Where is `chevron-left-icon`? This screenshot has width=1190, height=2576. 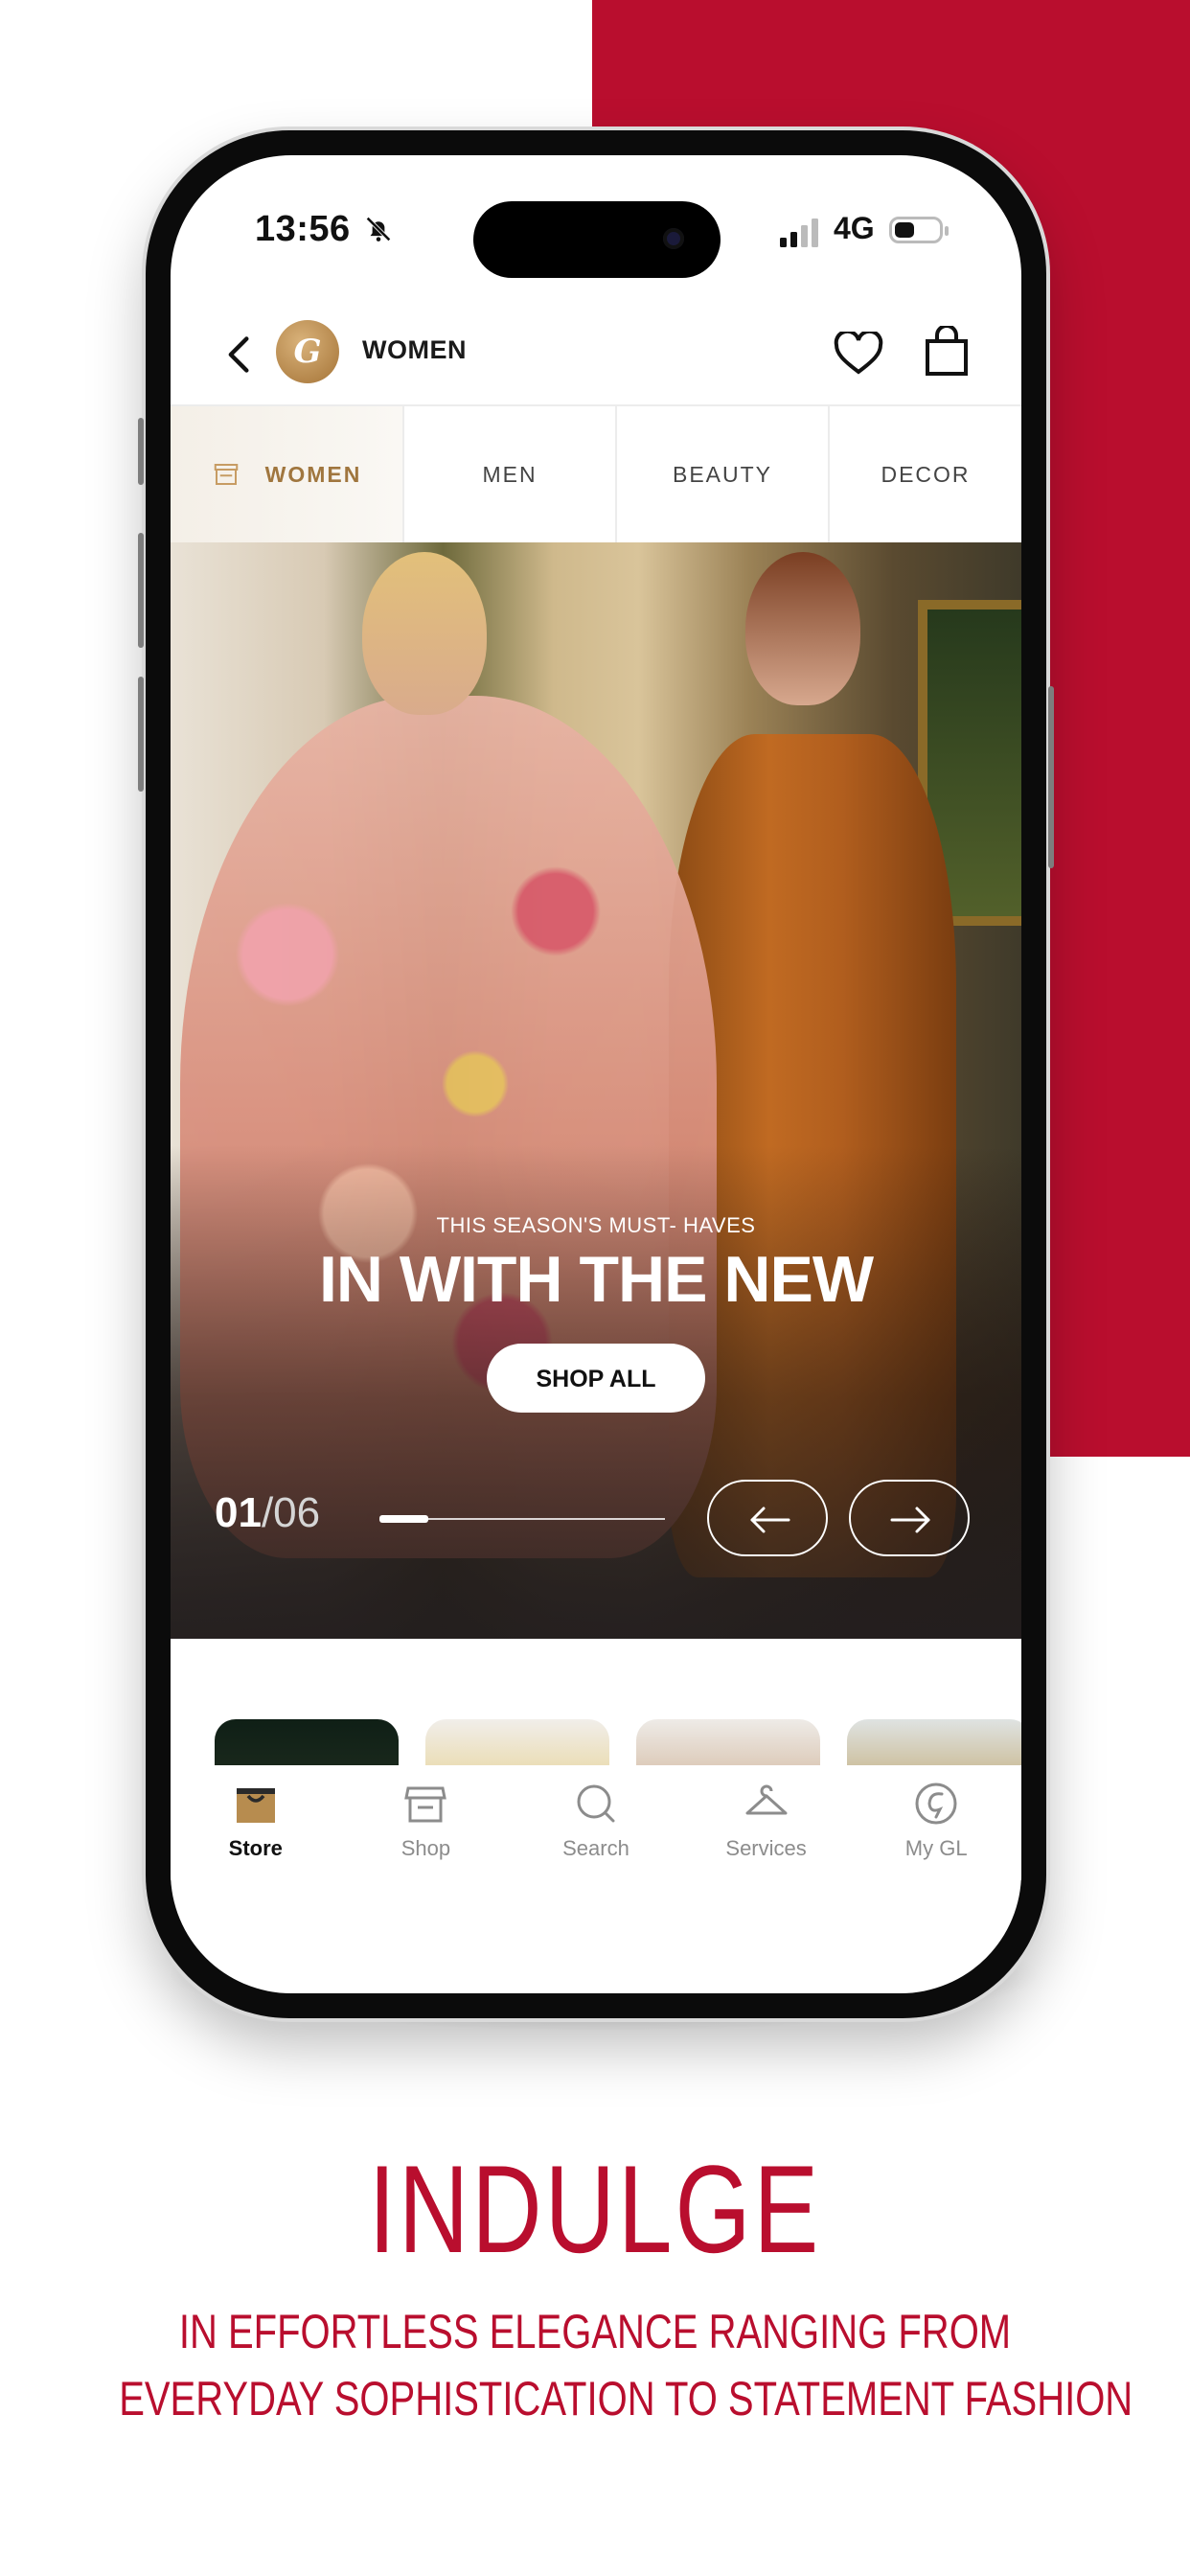
chevron-left-icon is located at coordinates (240, 355).